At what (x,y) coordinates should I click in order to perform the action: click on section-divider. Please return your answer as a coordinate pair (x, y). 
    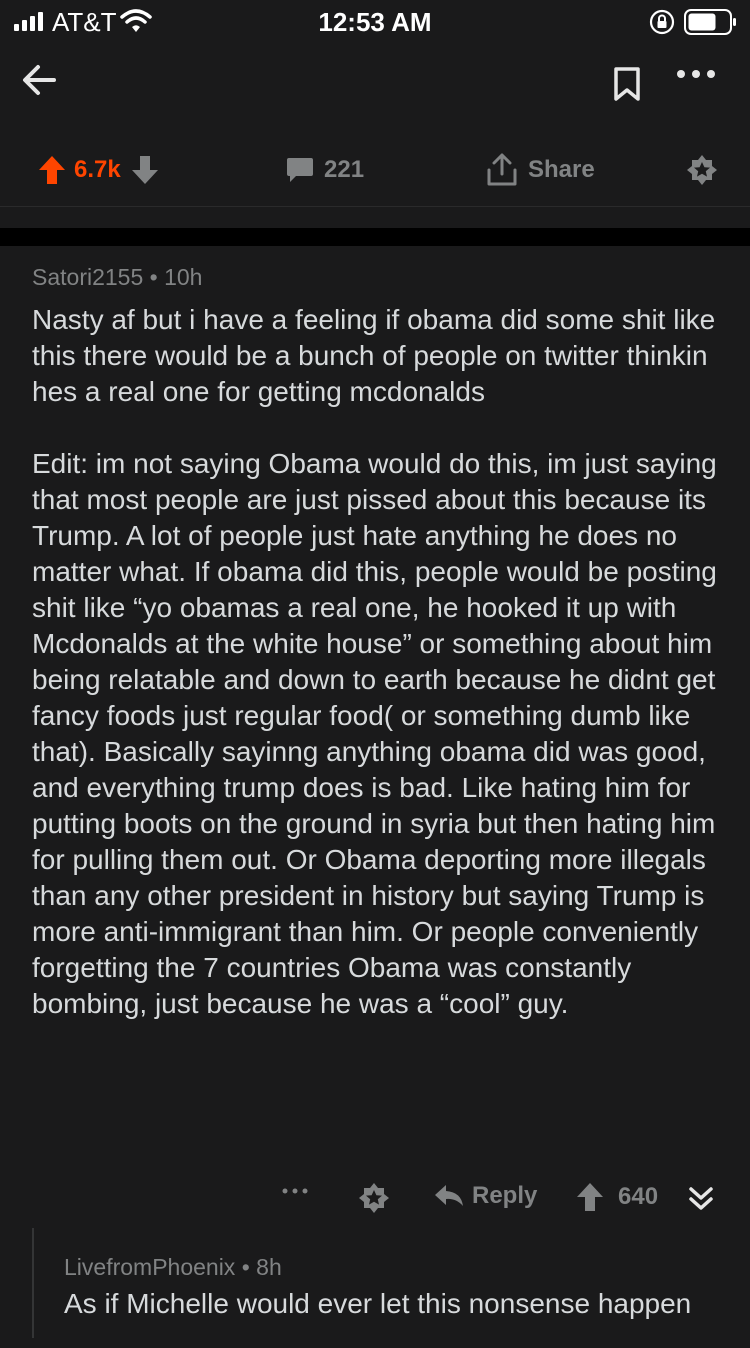
    Looking at the image, I should click on (375, 237).